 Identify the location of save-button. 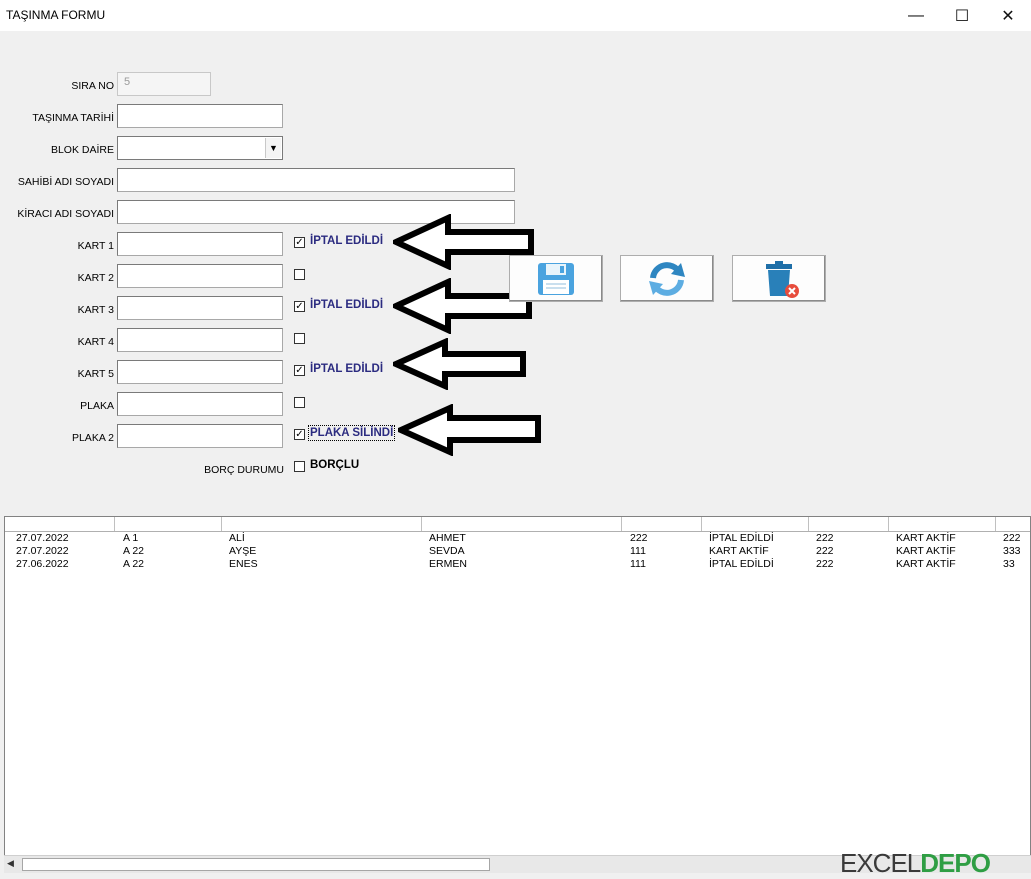
(556, 278).